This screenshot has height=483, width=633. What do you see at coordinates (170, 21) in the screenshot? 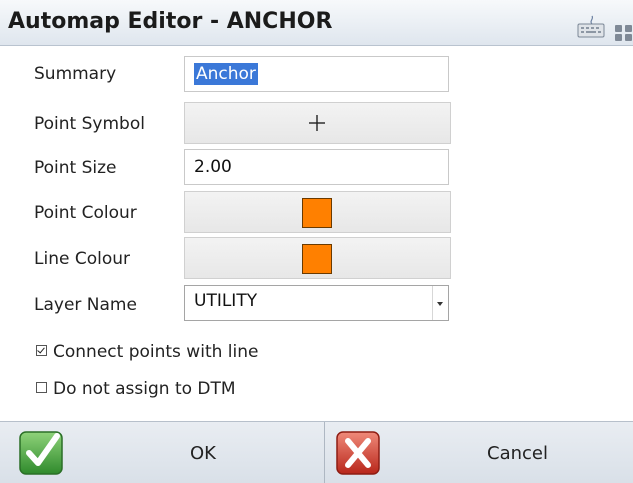
I see `window-title: Automap Editor - ANCHOR` at bounding box center [170, 21].